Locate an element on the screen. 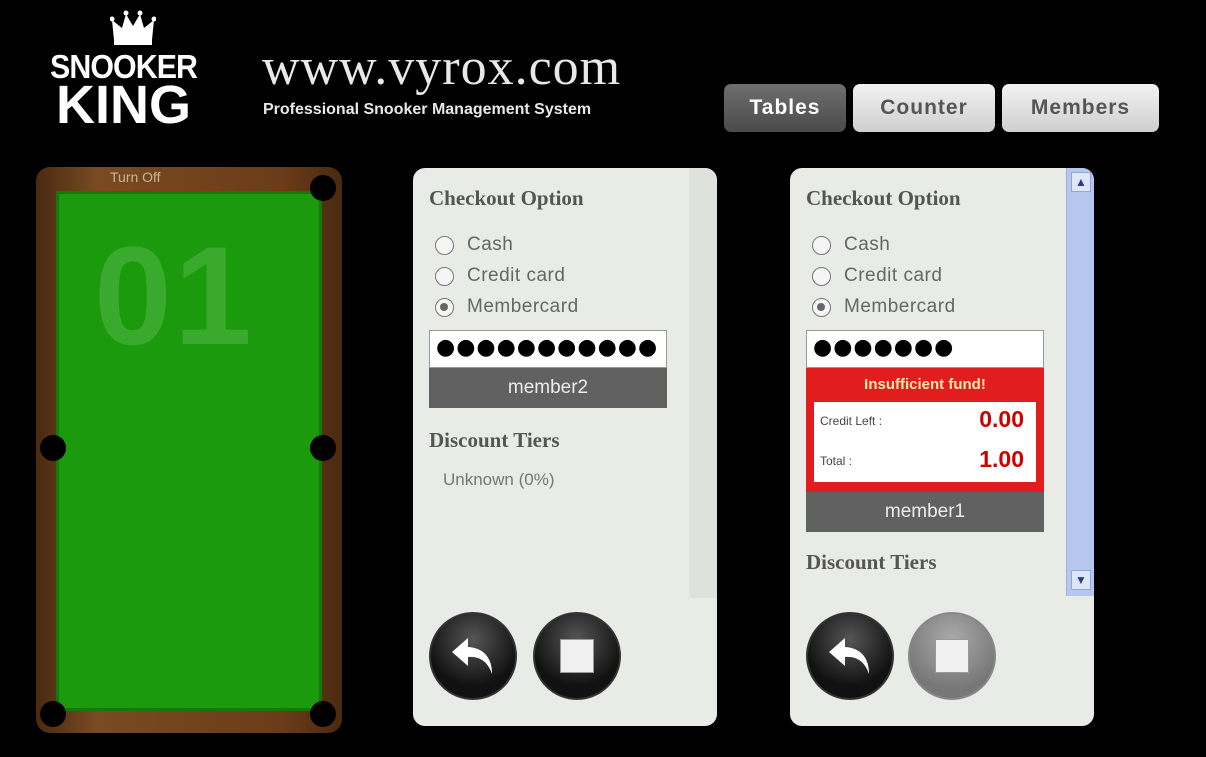 The width and height of the screenshot is (1206, 757). credit-left-value: 0.00 is located at coordinates (1001, 419).